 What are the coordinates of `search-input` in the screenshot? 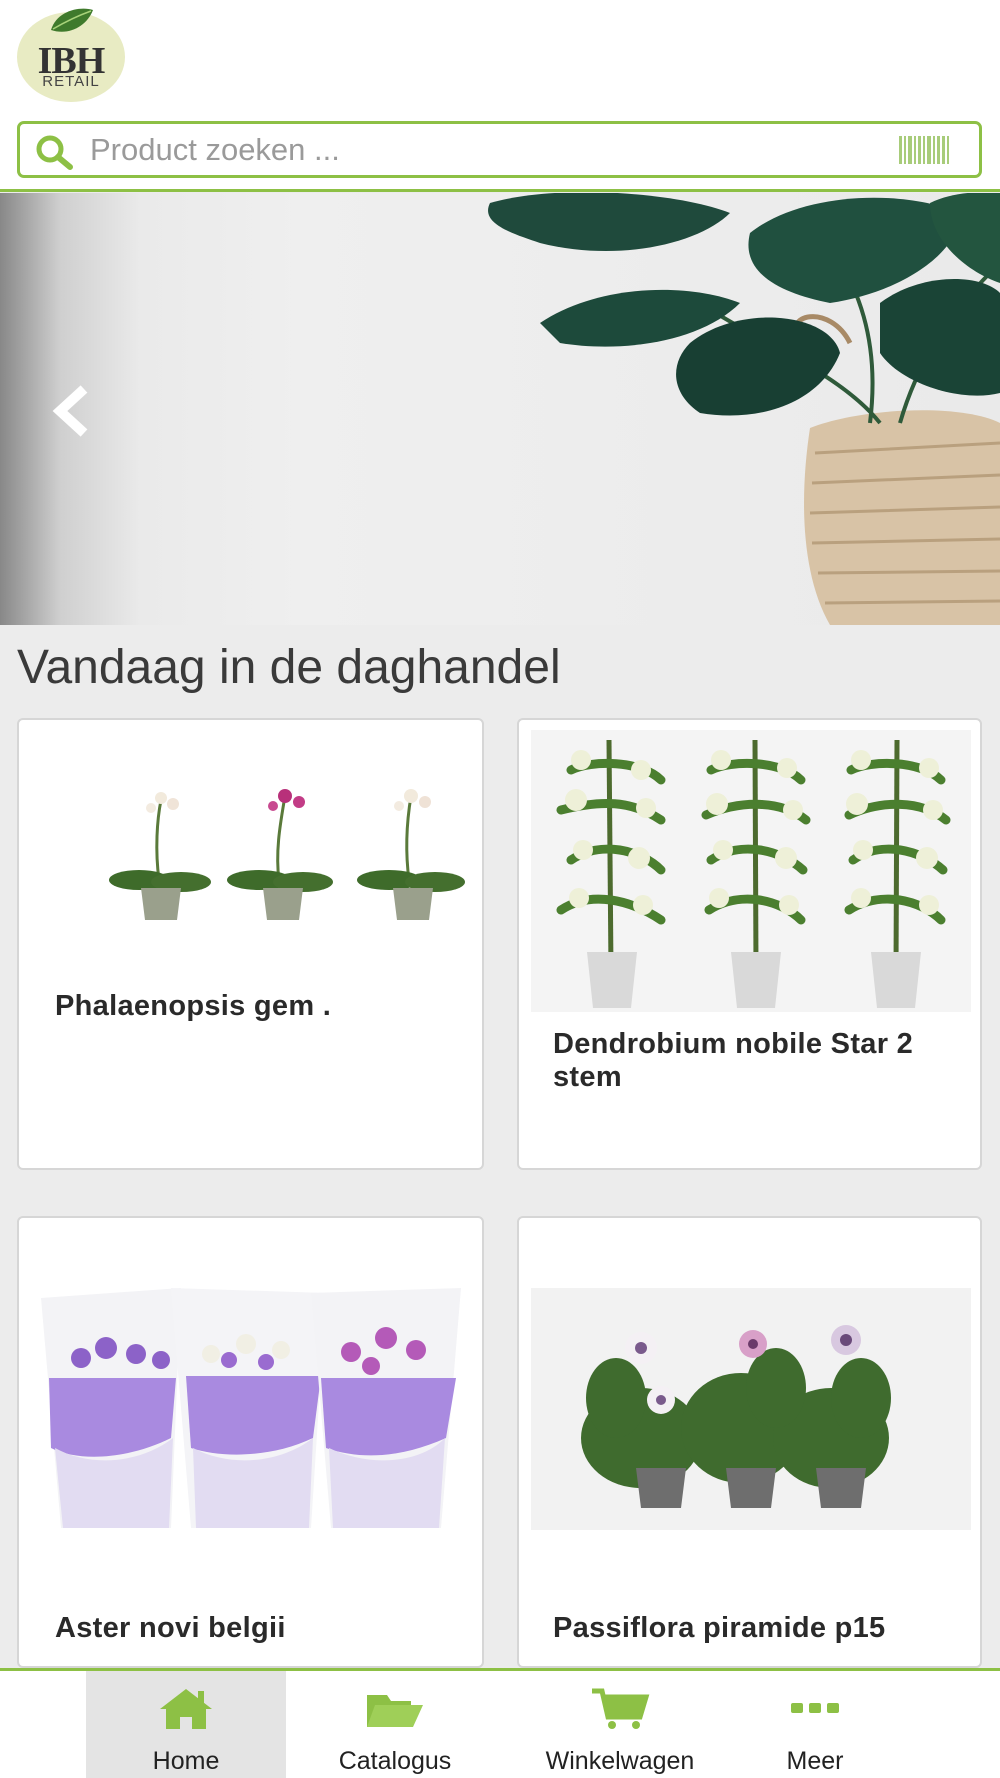 It's located at (490, 150).